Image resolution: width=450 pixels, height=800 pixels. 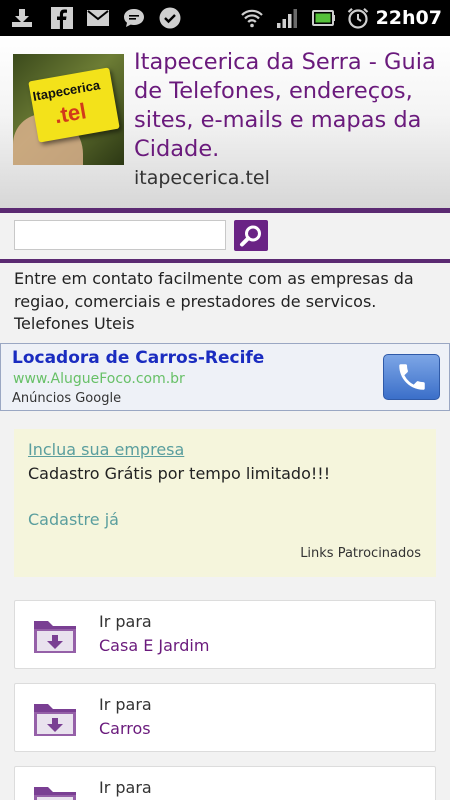 I want to click on category-card: Ir para Carros, so click(x=225, y=717).